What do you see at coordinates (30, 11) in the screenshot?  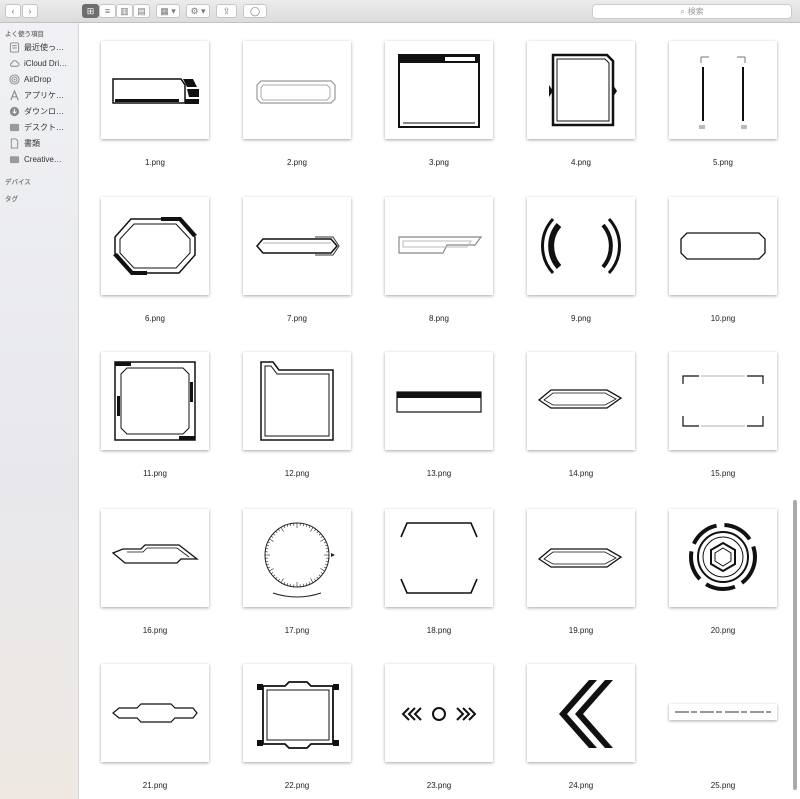 I see `forward-button: ›` at bounding box center [30, 11].